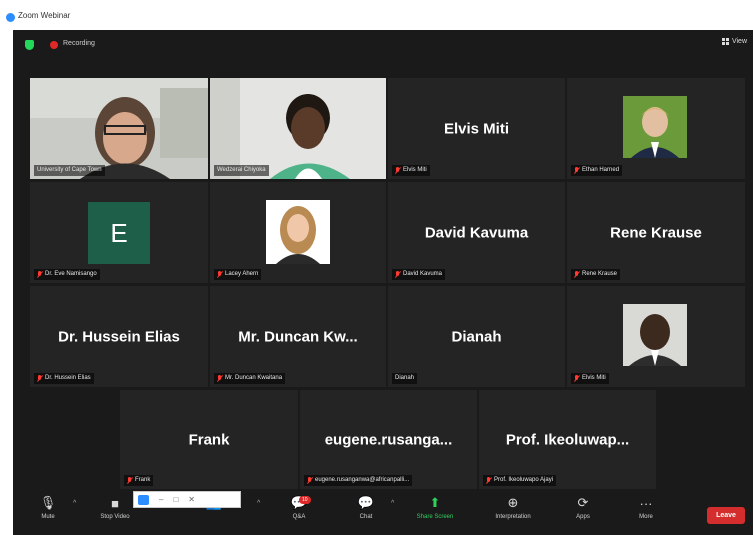 The width and height of the screenshot is (753, 535). I want to click on participant-display-name: Dr. Hussein Elias, so click(119, 336).